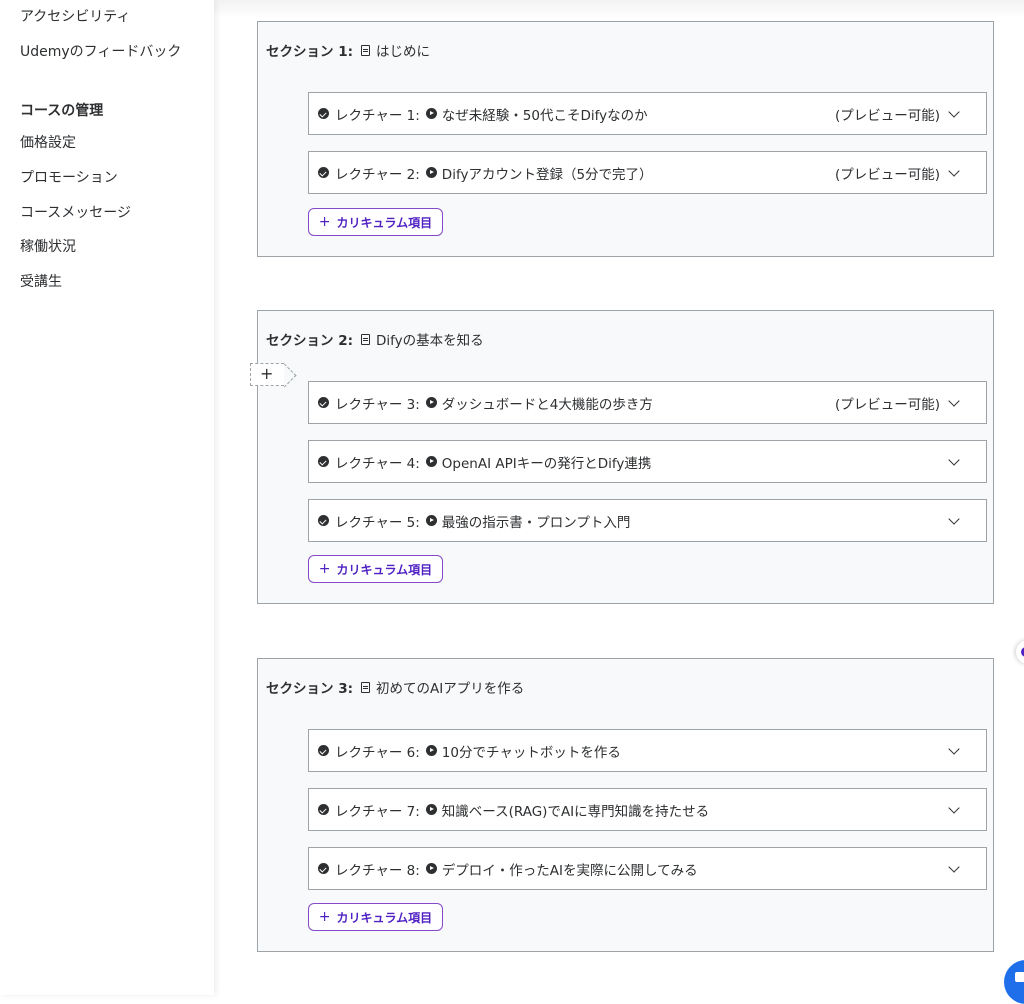 The image size is (1024, 1004). Describe the element at coordinates (403, 52) in the screenshot. I see `section-title: はじめに` at that location.